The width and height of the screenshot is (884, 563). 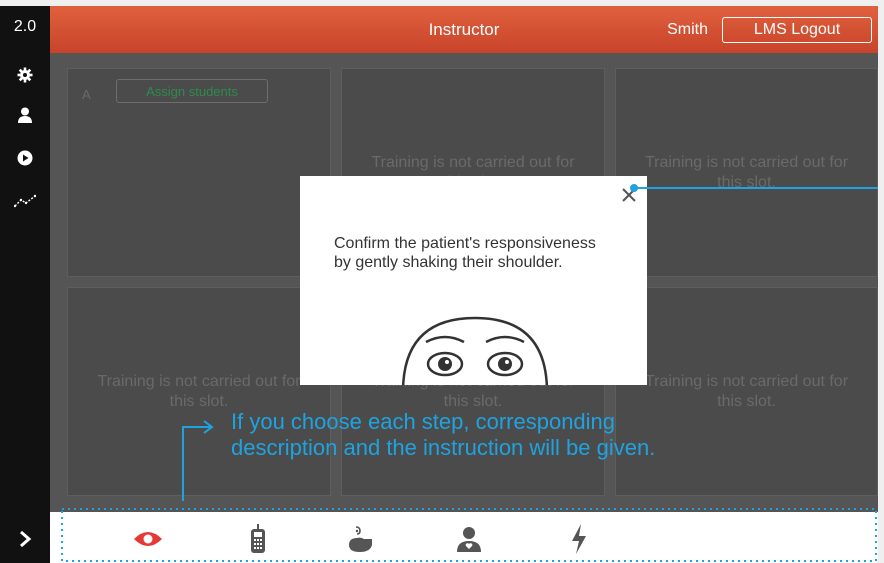 What do you see at coordinates (423, 421) in the screenshot?
I see `callout-line-1: If you choose each step, corresponding` at bounding box center [423, 421].